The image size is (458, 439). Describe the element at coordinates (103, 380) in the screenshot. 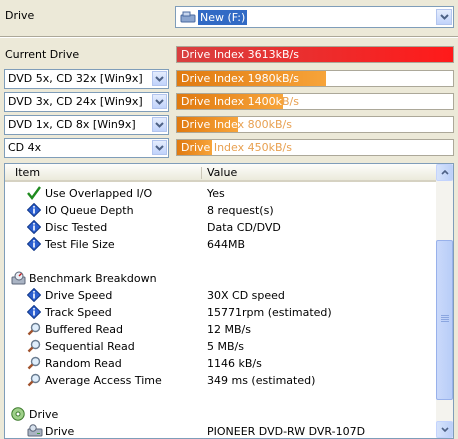

I see `list-item-label: Average Access Time` at that location.